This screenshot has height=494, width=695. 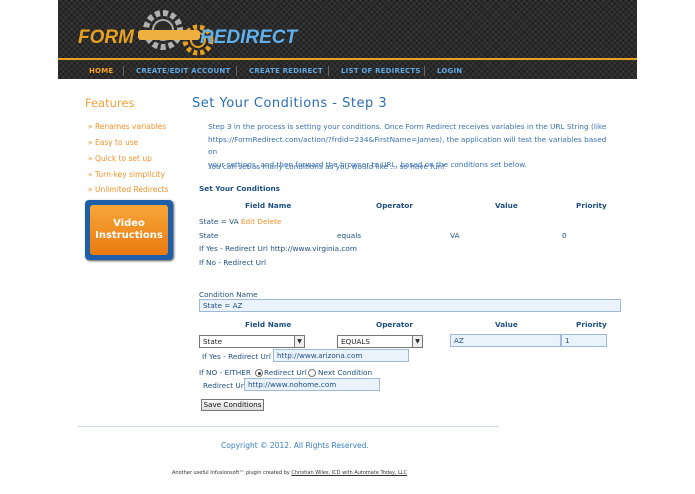 What do you see at coordinates (259, 373) in the screenshot?
I see `radio-redirect-url` at bounding box center [259, 373].